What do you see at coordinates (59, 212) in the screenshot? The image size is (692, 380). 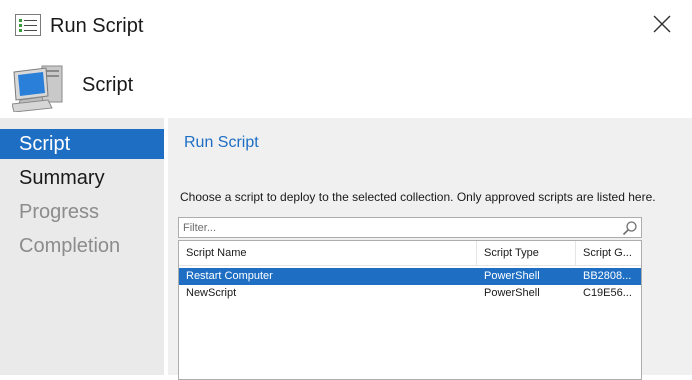 I see `nav-item-progress: Progress` at bounding box center [59, 212].